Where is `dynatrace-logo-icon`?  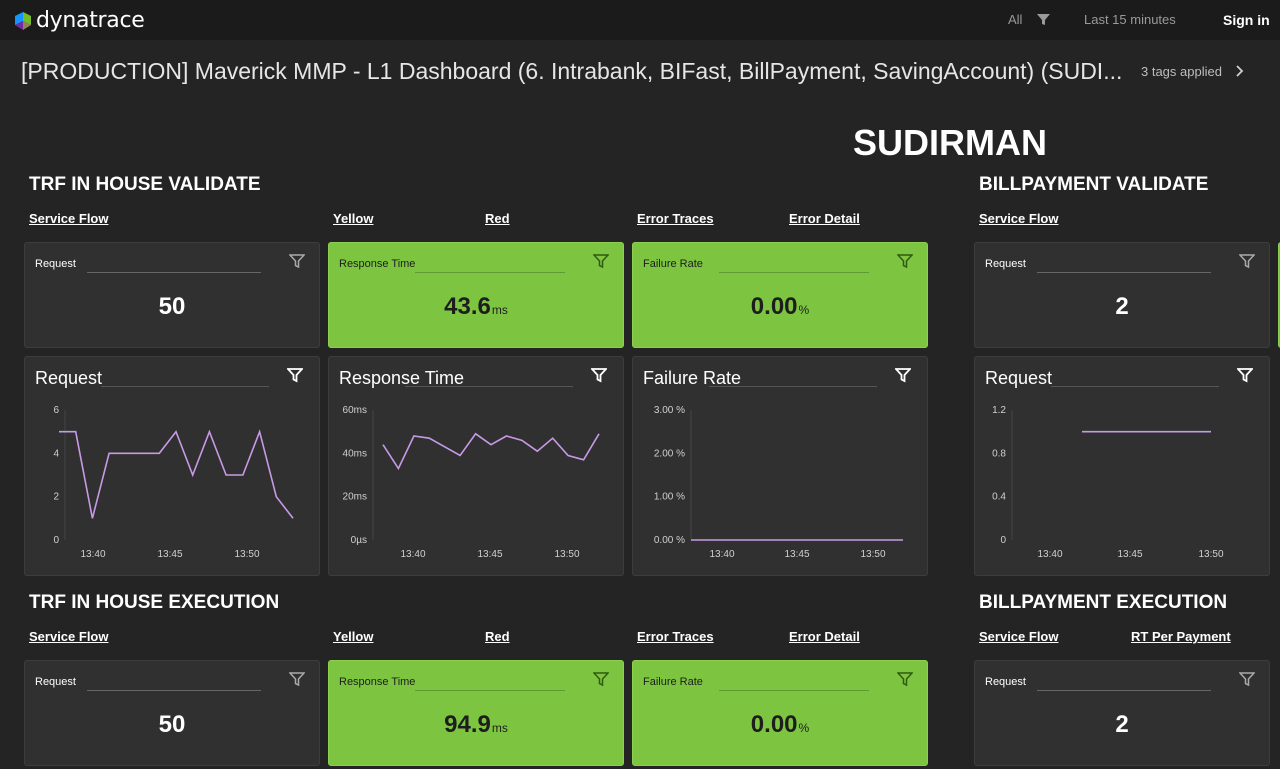 dynatrace-logo-icon is located at coordinates (23, 20).